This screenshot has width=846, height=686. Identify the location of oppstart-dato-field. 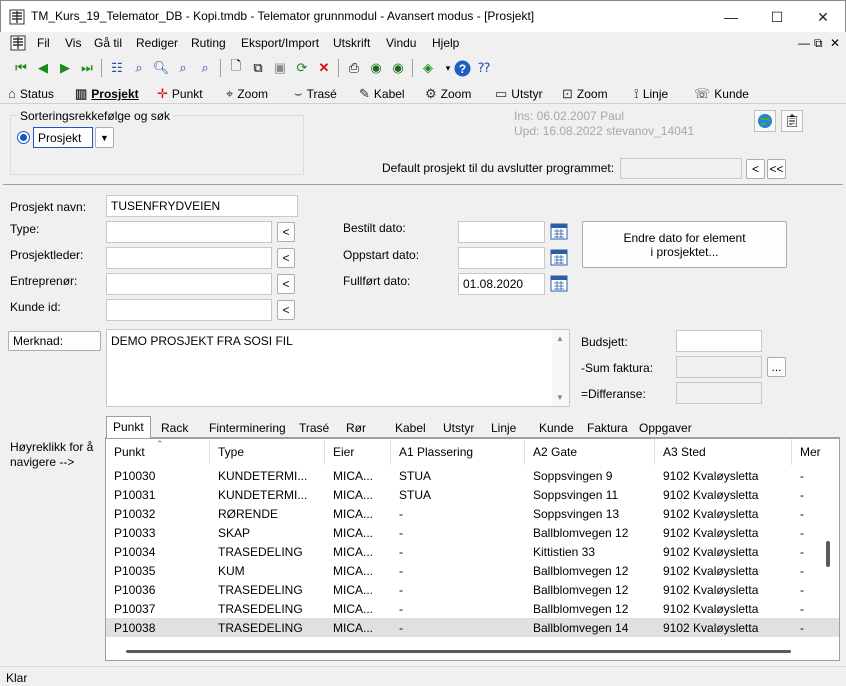
(501, 258).